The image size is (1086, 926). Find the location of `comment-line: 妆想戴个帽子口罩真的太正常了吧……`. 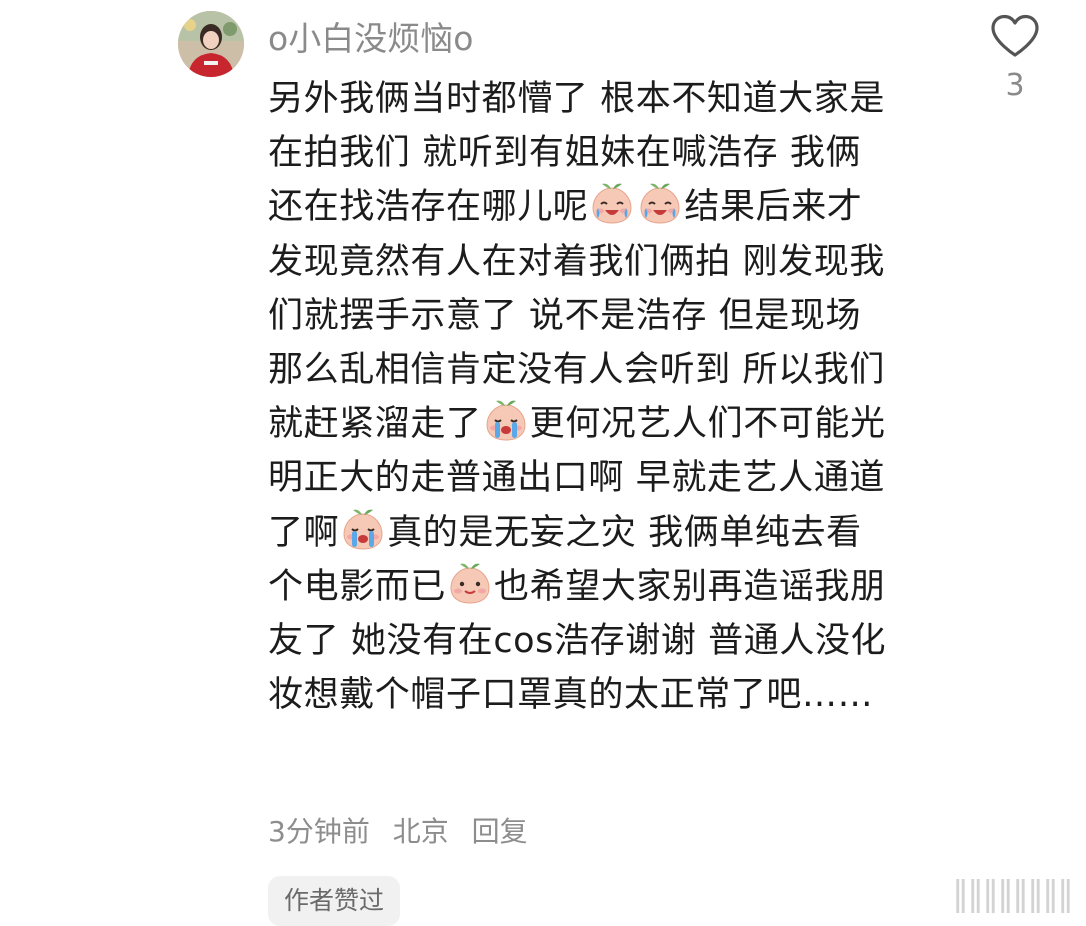

comment-line: 妆想戴个帽子口罩真的太正常了吧…… is located at coordinates (613, 695).